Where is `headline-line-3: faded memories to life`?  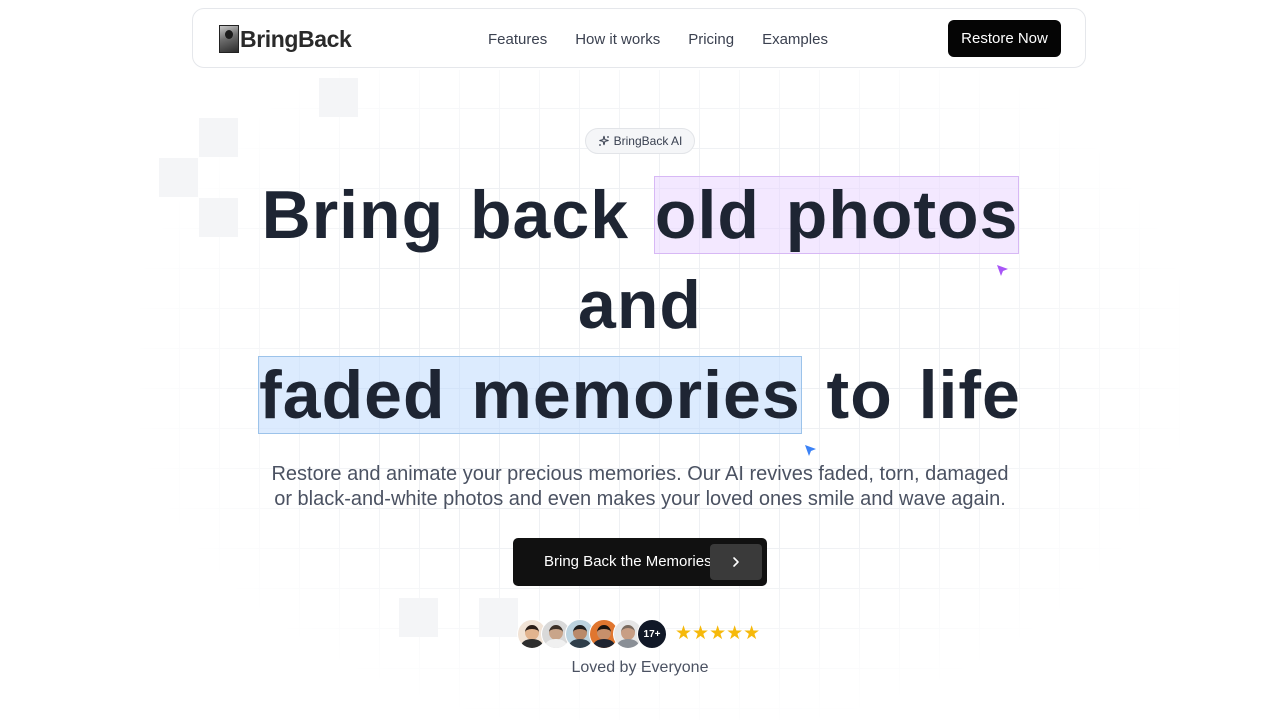
headline-line-3: faded memories to life is located at coordinates (640, 395).